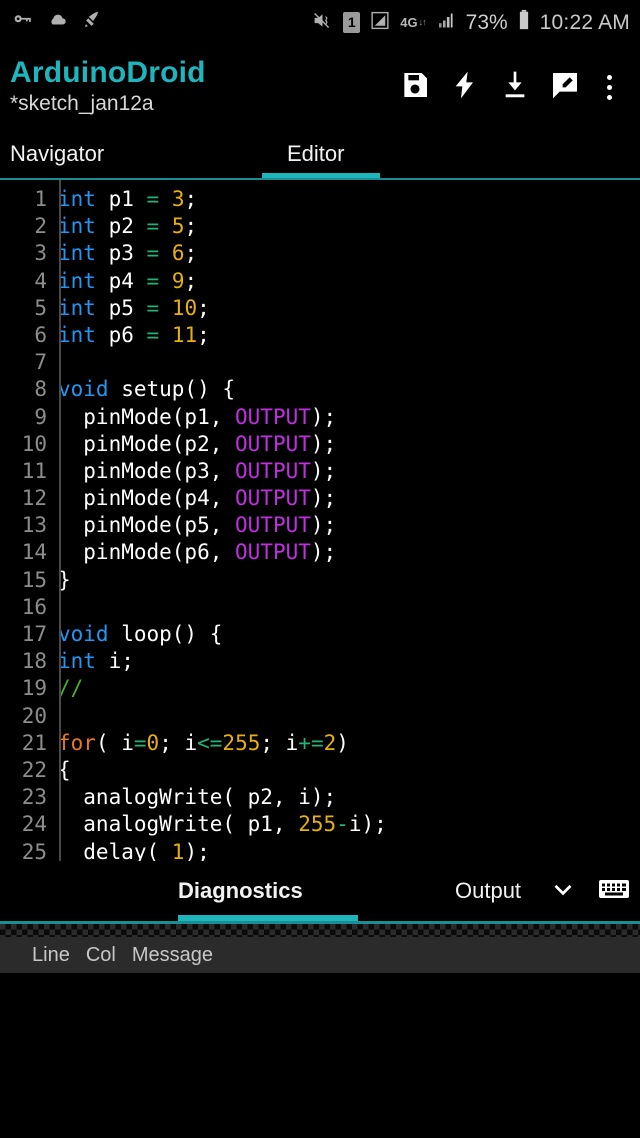 Image resolution: width=640 pixels, height=1138 pixels. What do you see at coordinates (614, 891) in the screenshot?
I see `keyboard-toggle-button` at bounding box center [614, 891].